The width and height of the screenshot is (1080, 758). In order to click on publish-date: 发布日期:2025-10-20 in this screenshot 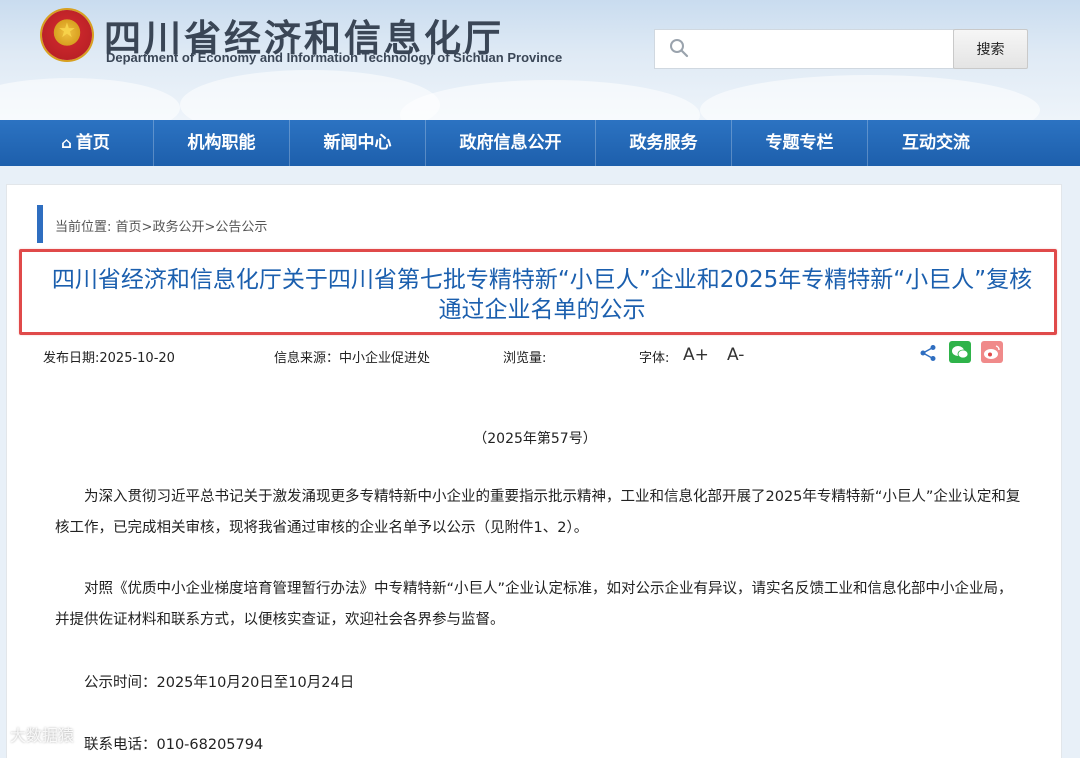, I will do `click(109, 358)`.